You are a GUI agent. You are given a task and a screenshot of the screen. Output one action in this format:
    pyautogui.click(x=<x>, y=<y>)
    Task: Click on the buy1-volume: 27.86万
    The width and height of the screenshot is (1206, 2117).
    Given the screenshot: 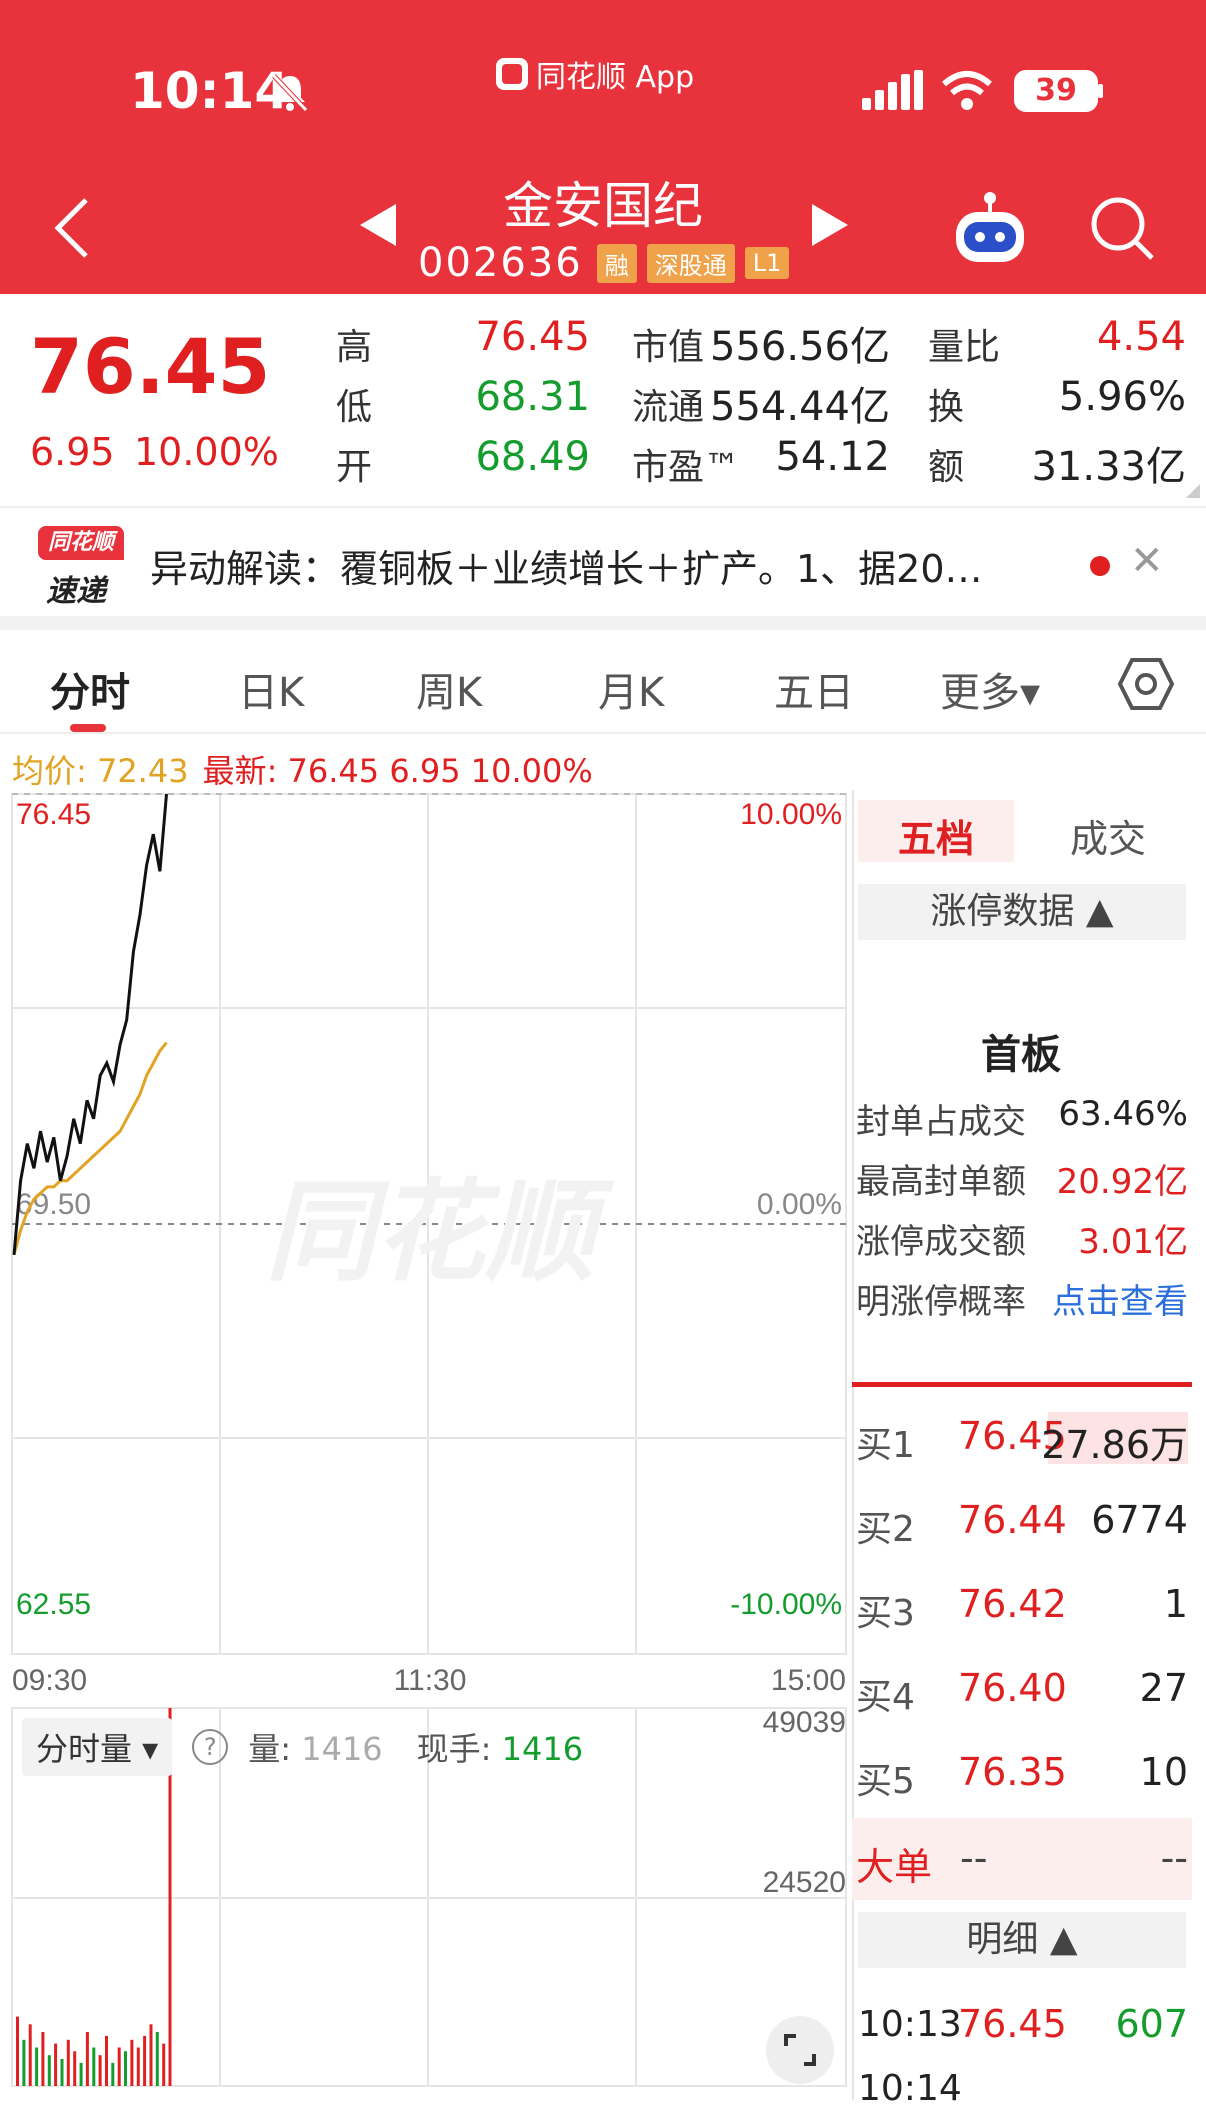 What is the action you would take?
    pyautogui.click(x=1114, y=1445)
    